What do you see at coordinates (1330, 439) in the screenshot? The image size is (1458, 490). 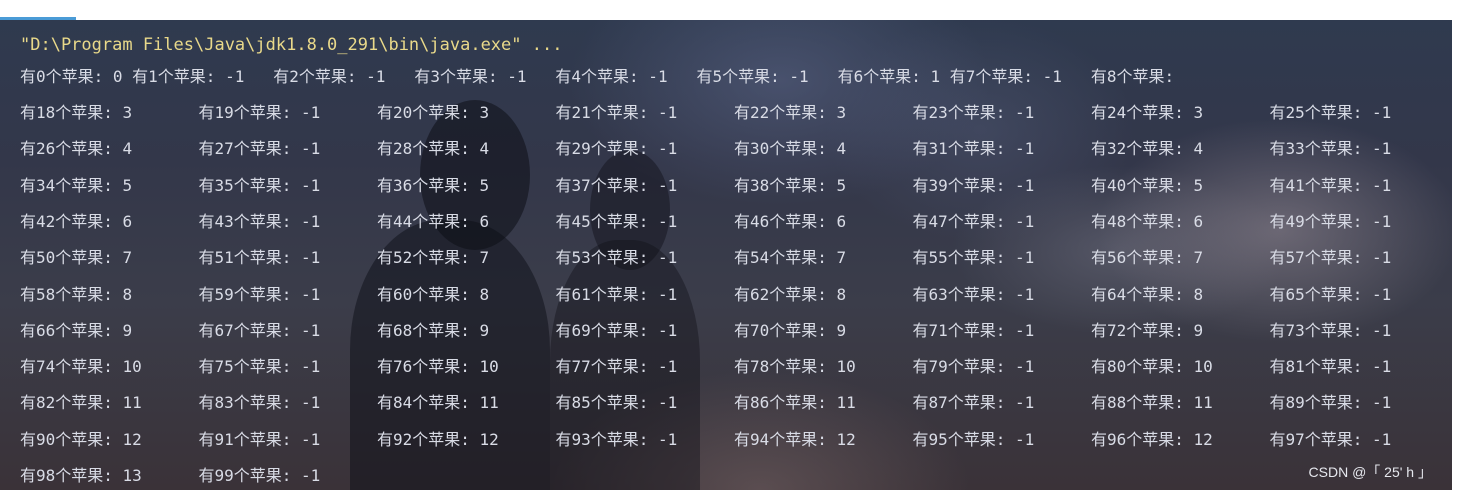 I see `output-entry: 有97个苹果: -1` at bounding box center [1330, 439].